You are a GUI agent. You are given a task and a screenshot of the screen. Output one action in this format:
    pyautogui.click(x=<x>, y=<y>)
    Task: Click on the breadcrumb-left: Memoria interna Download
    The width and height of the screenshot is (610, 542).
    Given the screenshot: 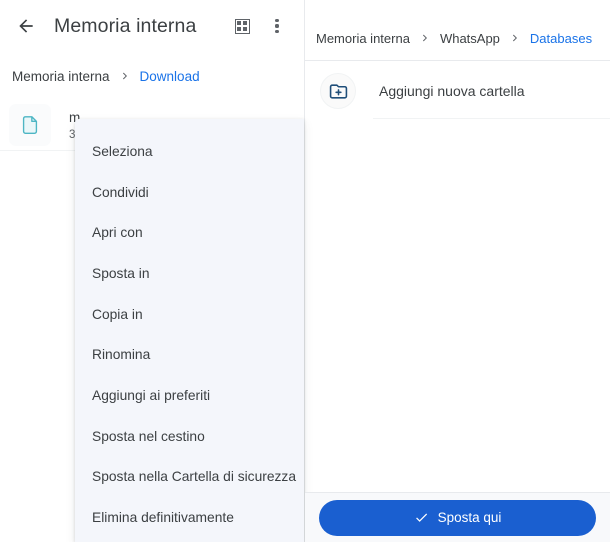 What is the action you would take?
    pyautogui.click(x=106, y=76)
    